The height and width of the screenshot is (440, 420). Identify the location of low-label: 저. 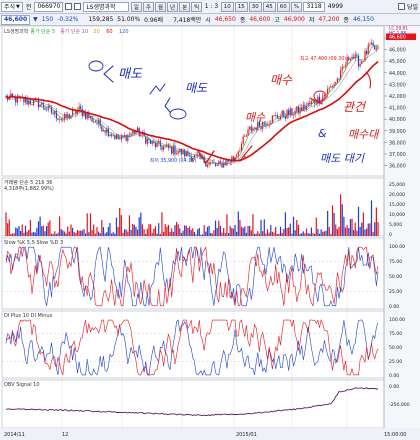
(311, 20).